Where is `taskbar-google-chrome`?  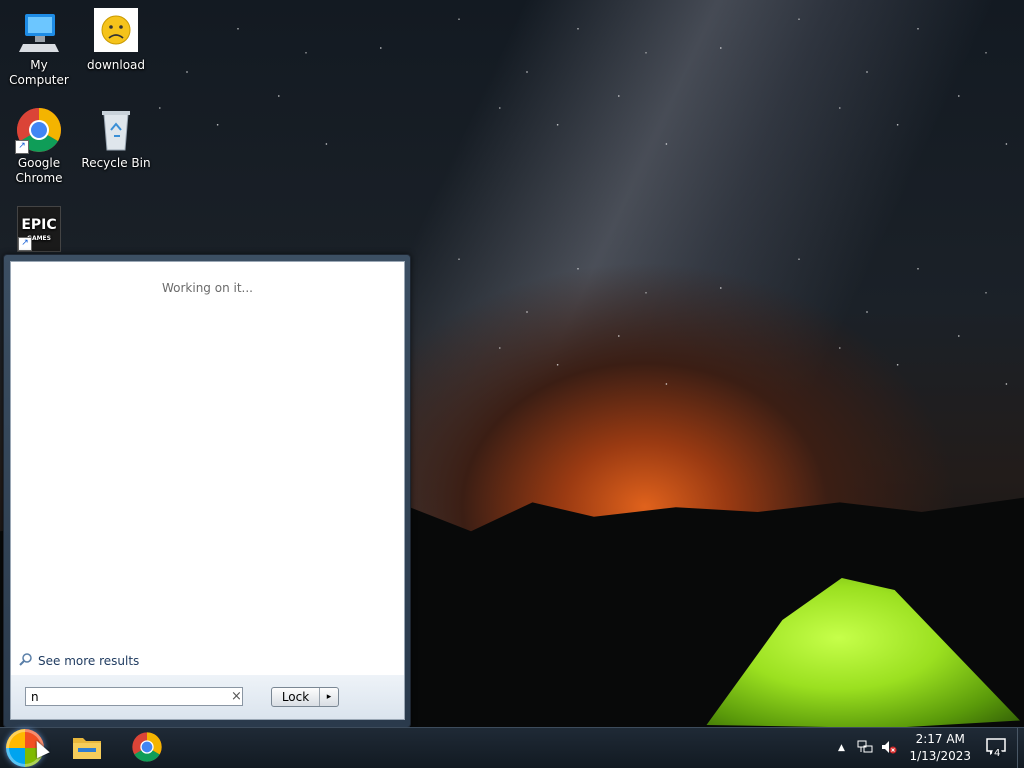
taskbar-google-chrome is located at coordinates (147, 748).